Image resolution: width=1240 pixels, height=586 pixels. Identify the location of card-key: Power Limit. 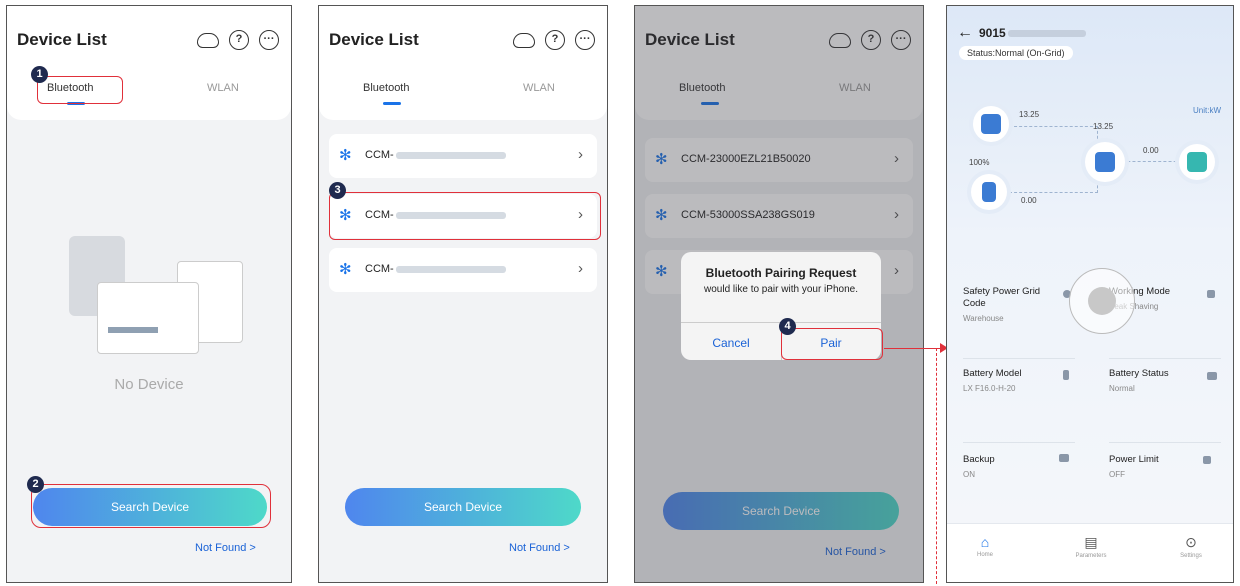
(1134, 459).